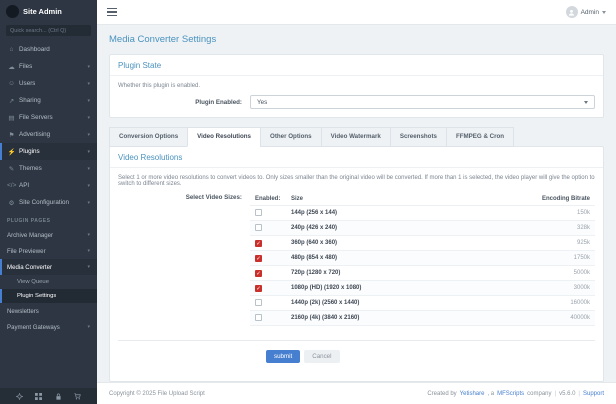 This screenshot has height=404, width=616. What do you see at coordinates (581, 288) in the screenshot?
I see `row-bitrate: 3000k` at bounding box center [581, 288].